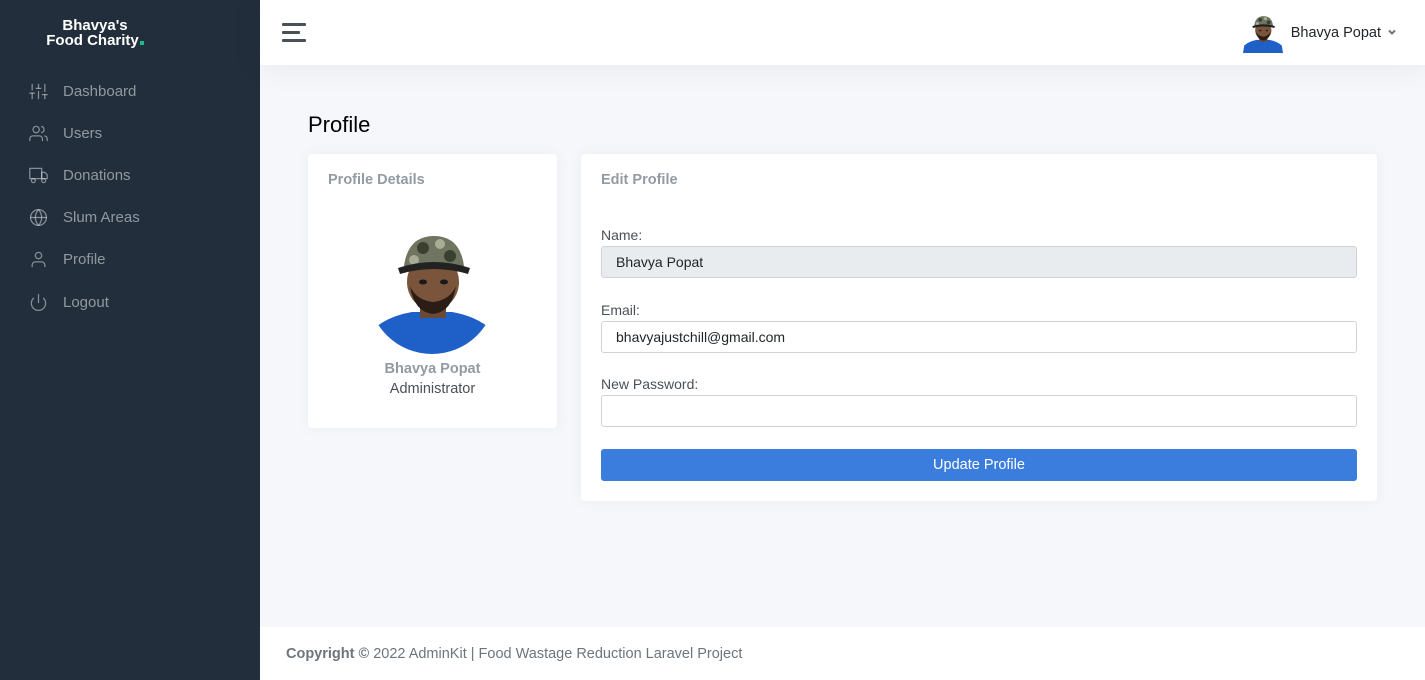  I want to click on sidebar-item-slum-areas: Slum Areas, so click(130, 218).